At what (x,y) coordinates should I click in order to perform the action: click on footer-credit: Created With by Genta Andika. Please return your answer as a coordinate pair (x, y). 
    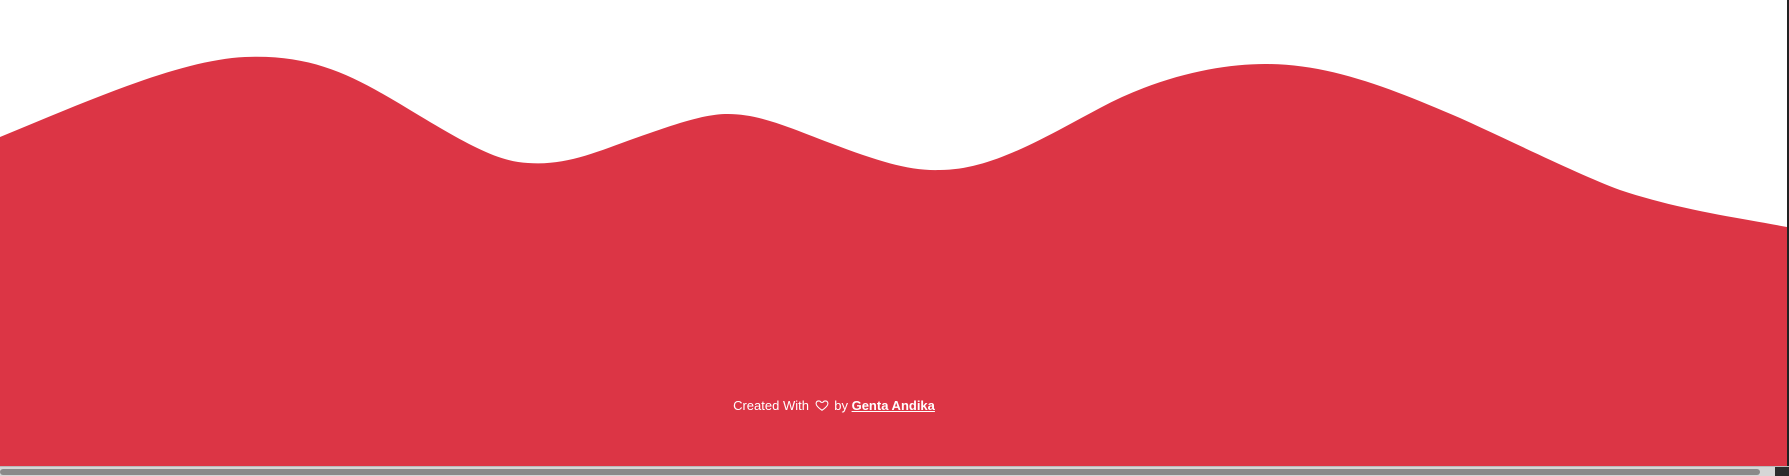
    Looking at the image, I should click on (834, 406).